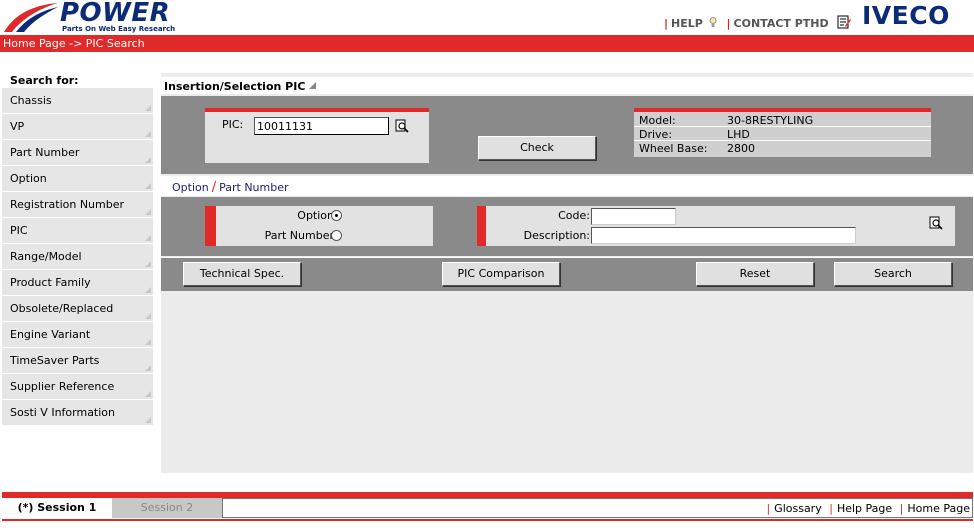  I want to click on tab-session-1: (*) Session 1, so click(57, 508).